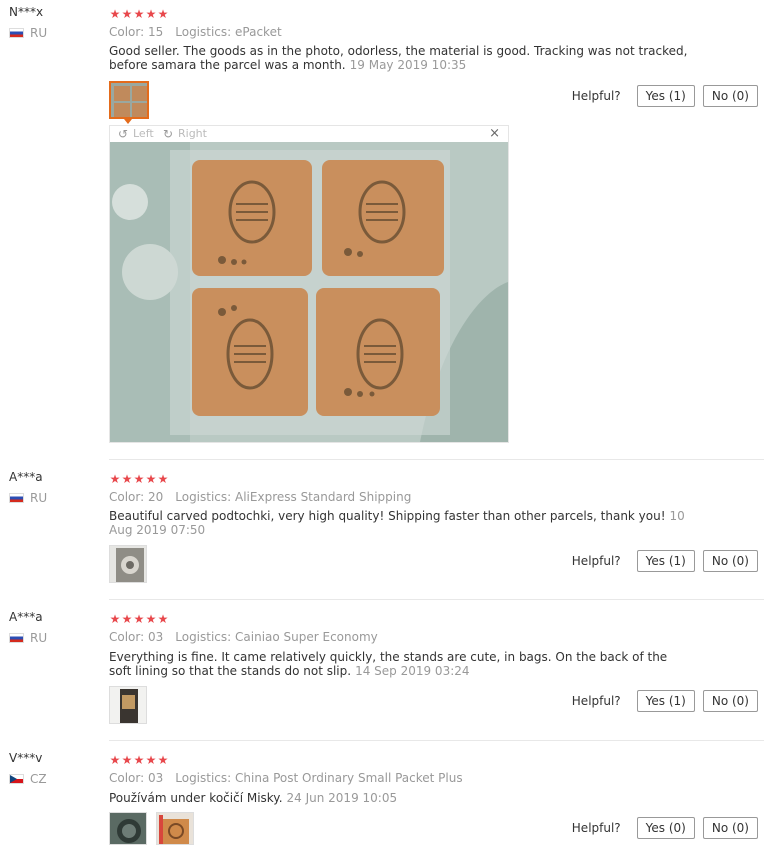  I want to click on country-code: CZ, so click(38, 779).